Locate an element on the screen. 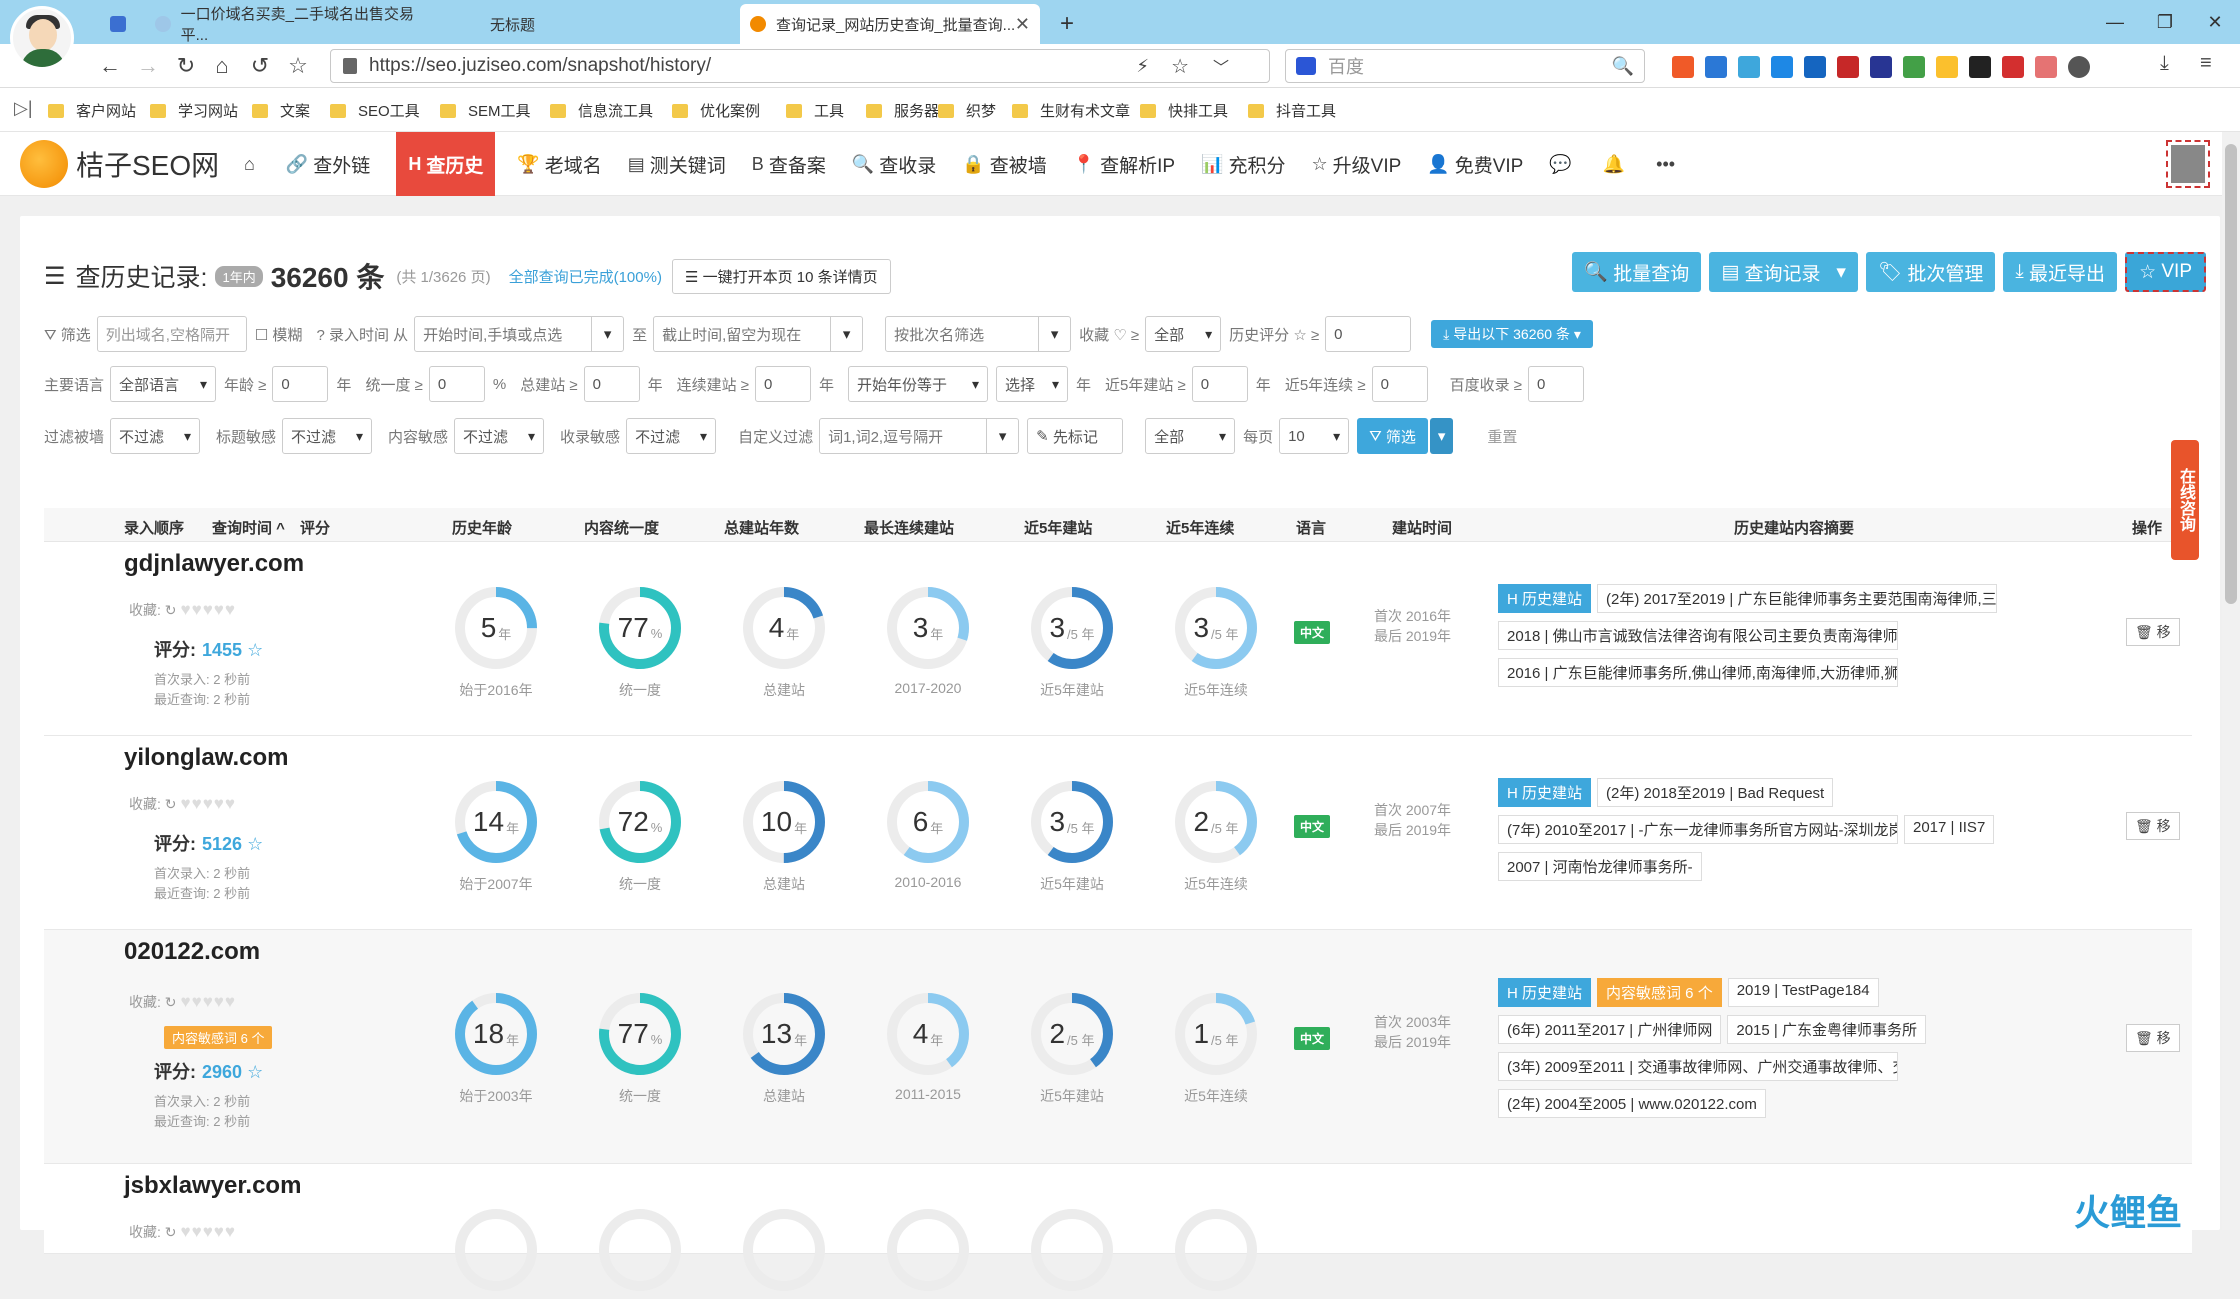 The width and height of the screenshot is (2240, 1299). bookmark-item: 学习网站 is located at coordinates (194, 110).